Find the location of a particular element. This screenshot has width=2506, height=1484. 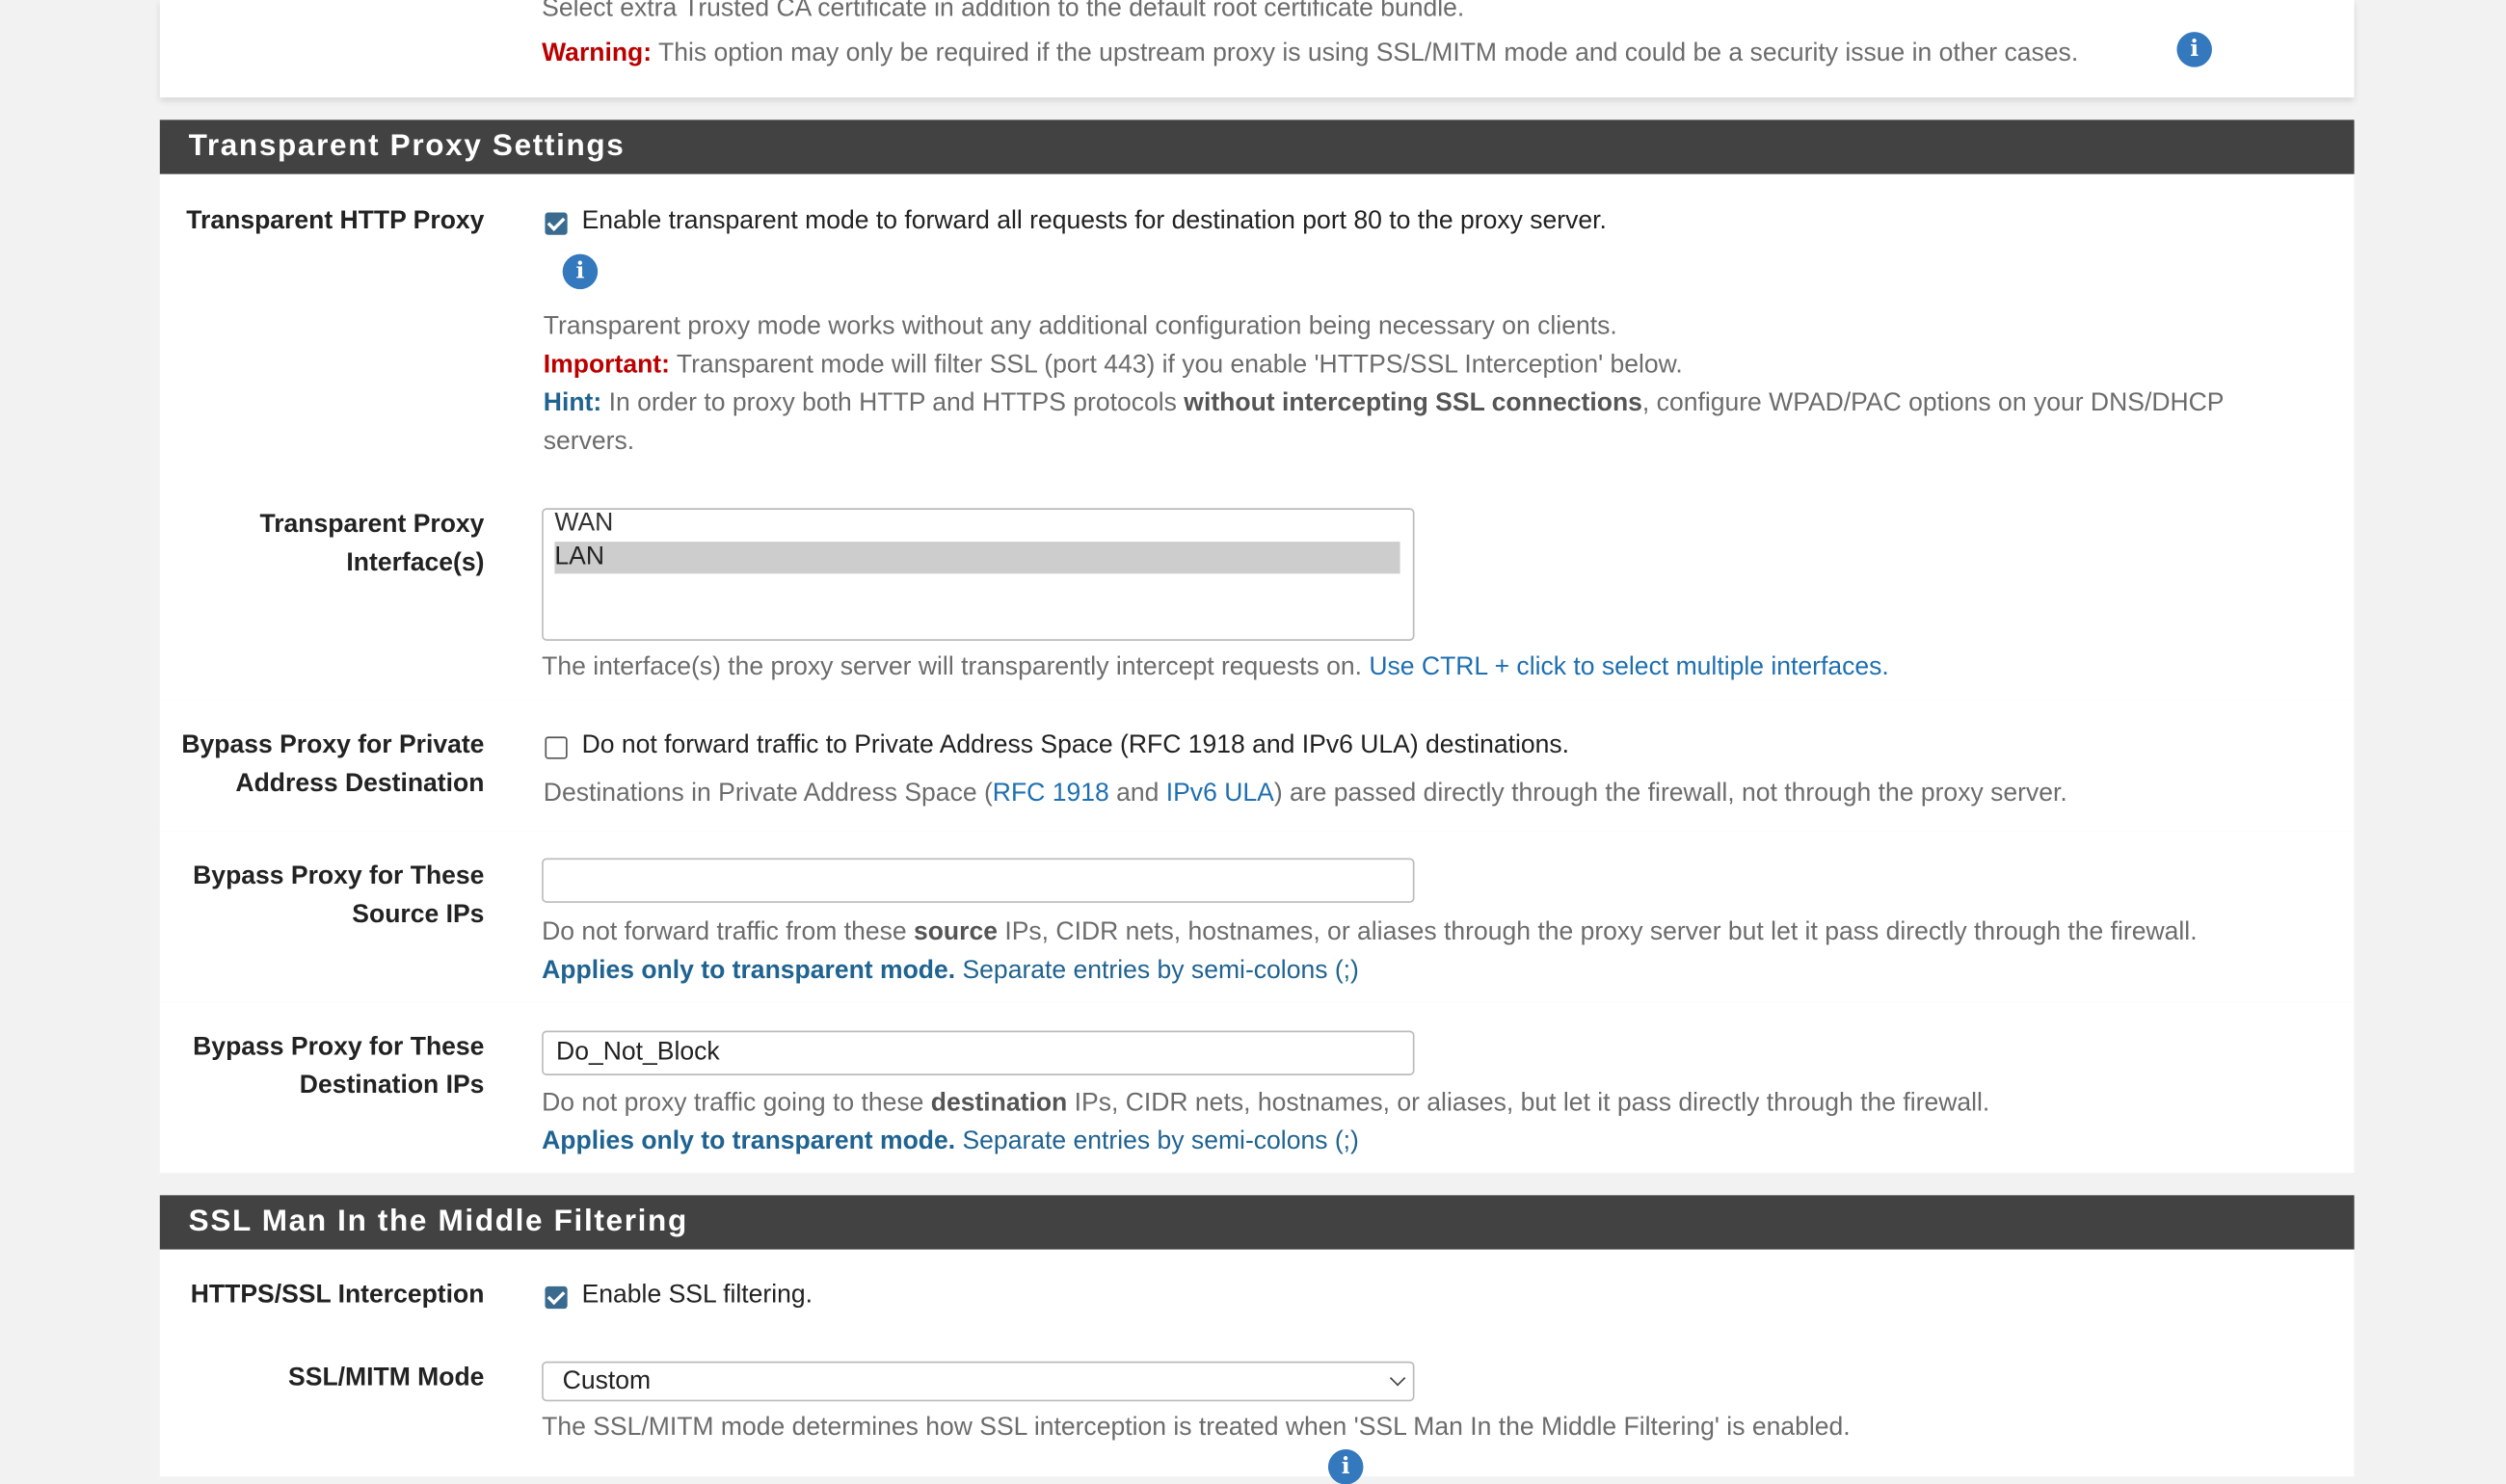

label-line: Source IPs is located at coordinates (418, 915).